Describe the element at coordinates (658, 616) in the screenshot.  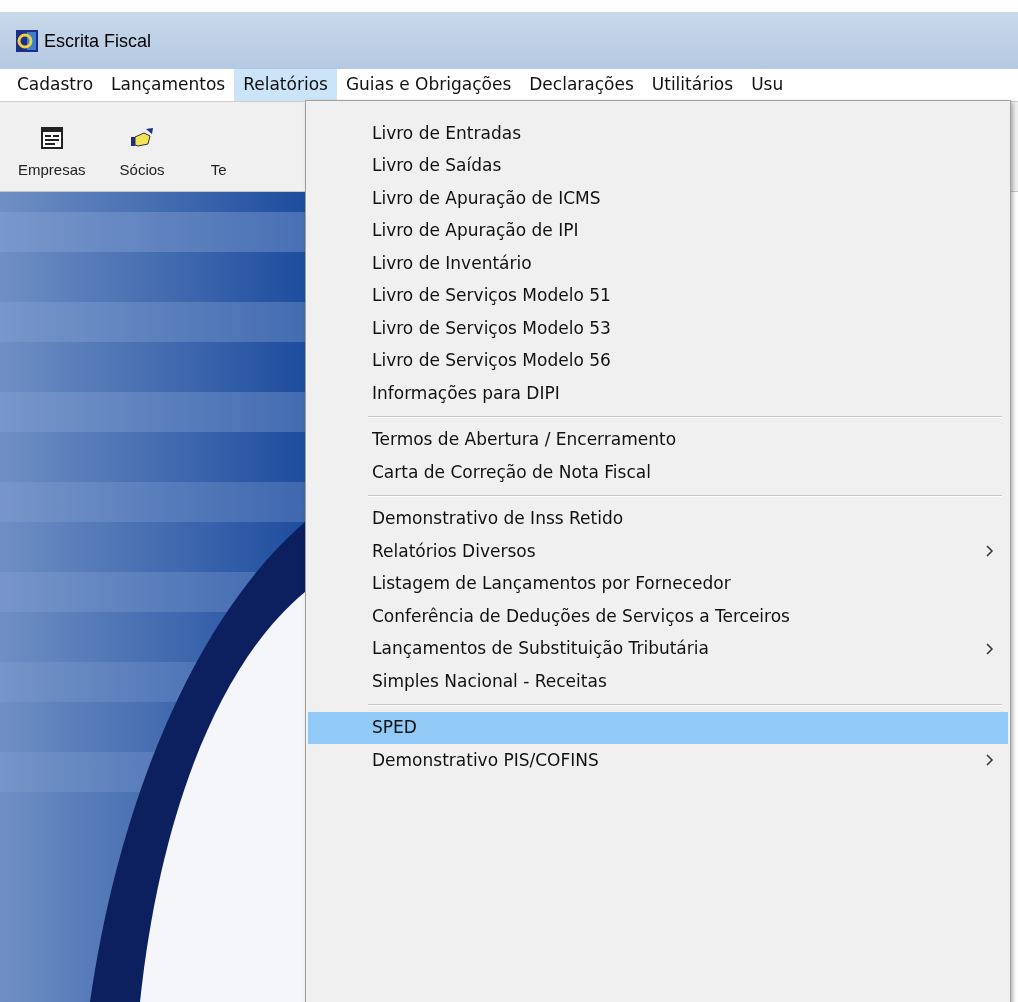
I see `menu-option: Conferência de Deduções de Serviços a Terceiros` at that location.